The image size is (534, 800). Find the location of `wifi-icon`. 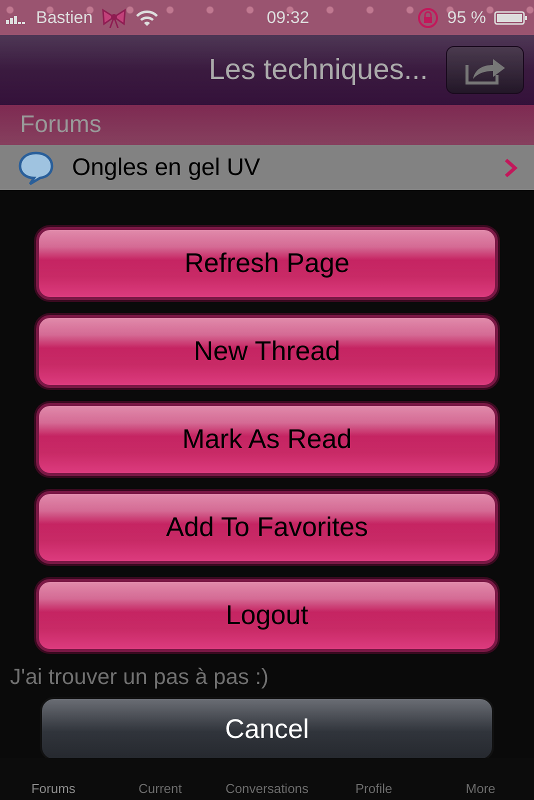

wifi-icon is located at coordinates (146, 17).